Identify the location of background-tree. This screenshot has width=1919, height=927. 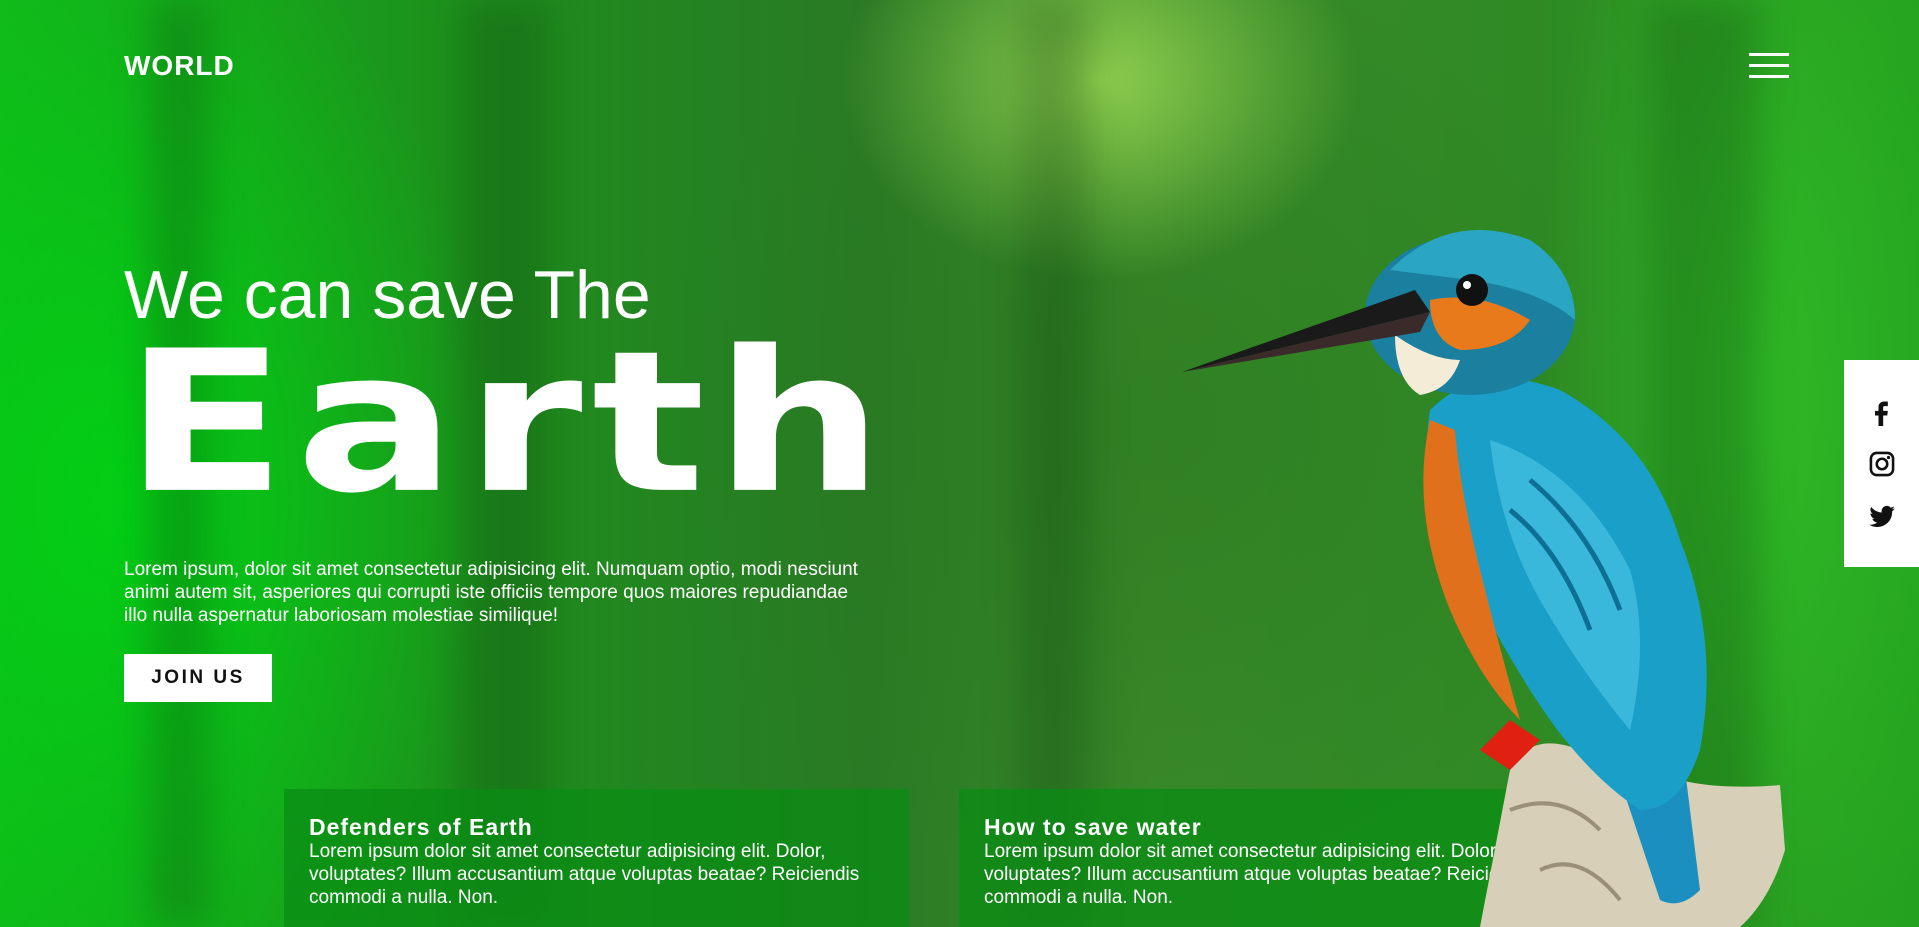
(1055, 463).